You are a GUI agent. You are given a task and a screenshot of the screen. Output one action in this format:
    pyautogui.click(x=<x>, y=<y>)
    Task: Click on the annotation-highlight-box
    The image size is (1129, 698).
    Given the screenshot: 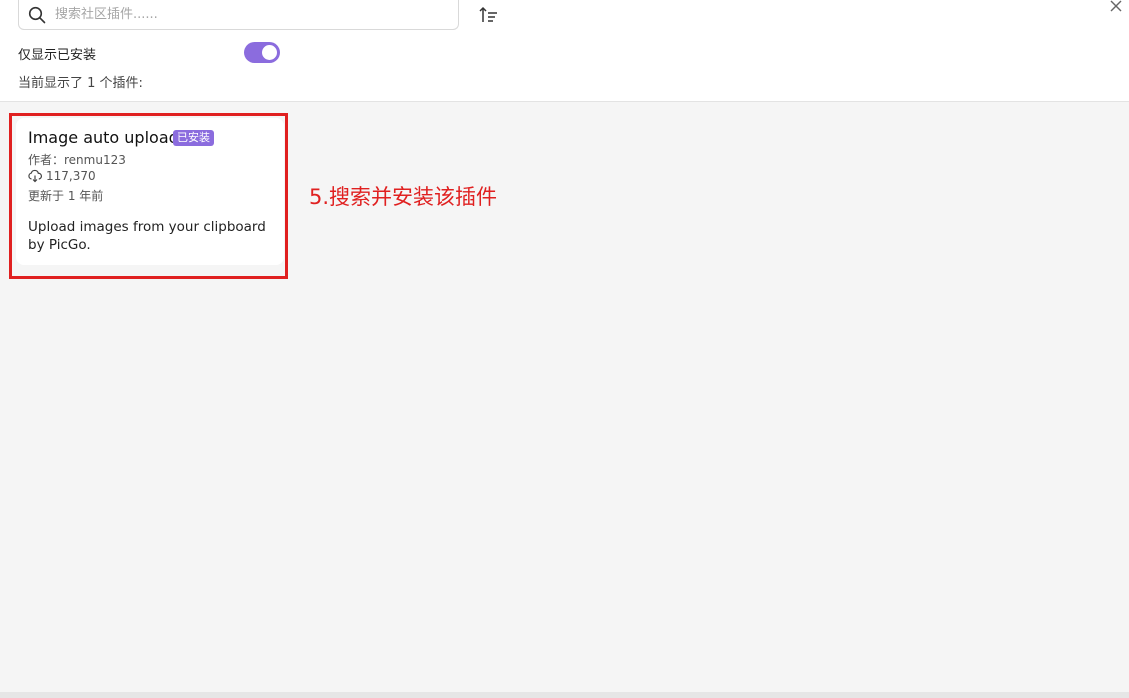 What is the action you would take?
    pyautogui.click(x=148, y=196)
    